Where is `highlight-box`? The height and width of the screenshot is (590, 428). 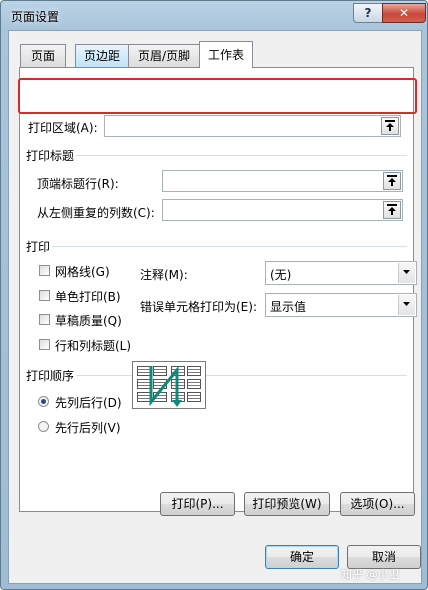 highlight-box is located at coordinates (217, 96).